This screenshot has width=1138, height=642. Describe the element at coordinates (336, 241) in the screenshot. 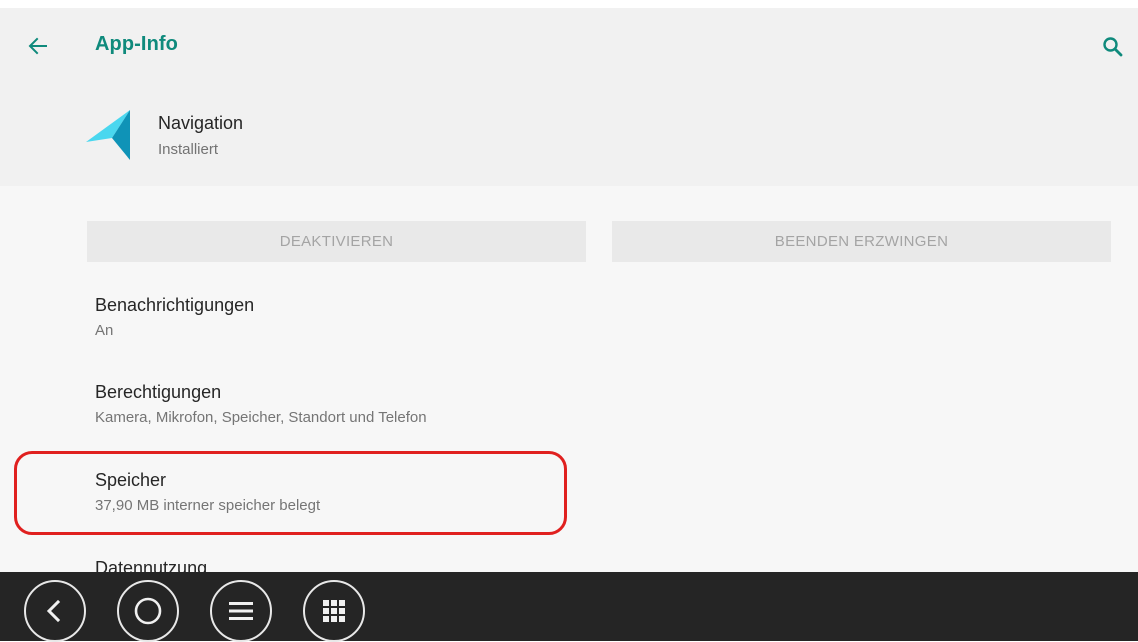

I see `deactivate-button: DEAKTIVIEREN` at that location.